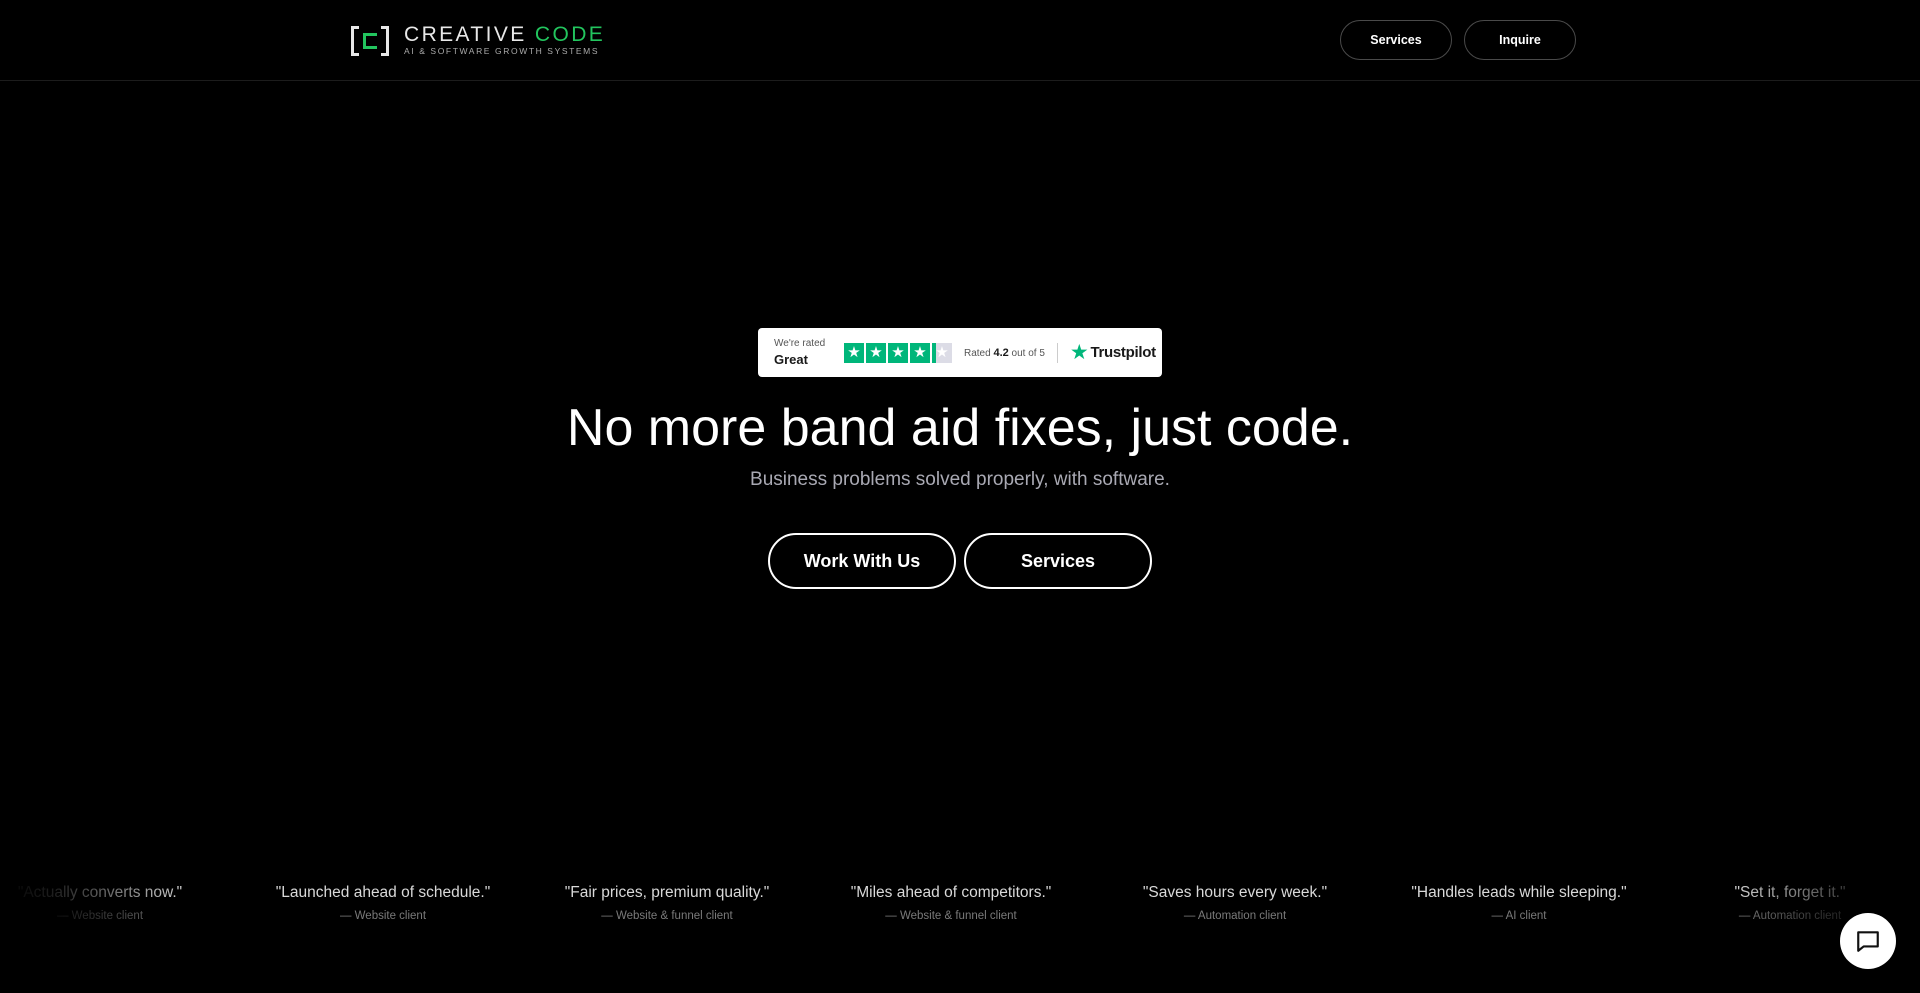  I want to click on hero-cta-group: Work With Us Services, so click(960, 561).